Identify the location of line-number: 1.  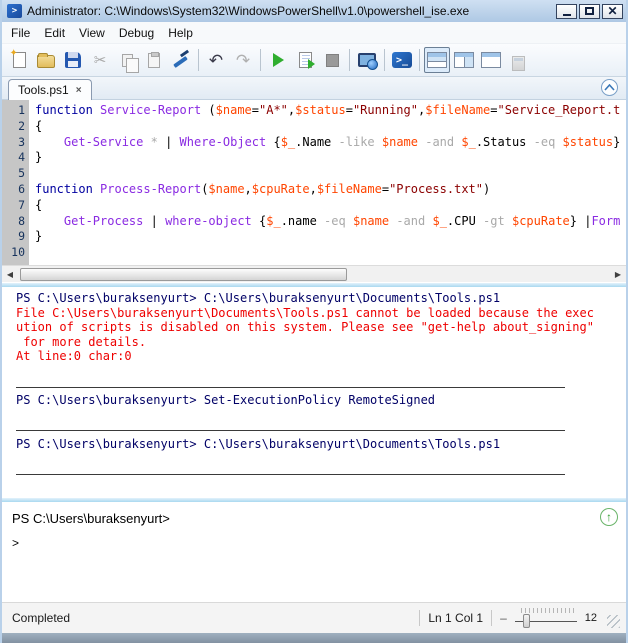
(21, 110).